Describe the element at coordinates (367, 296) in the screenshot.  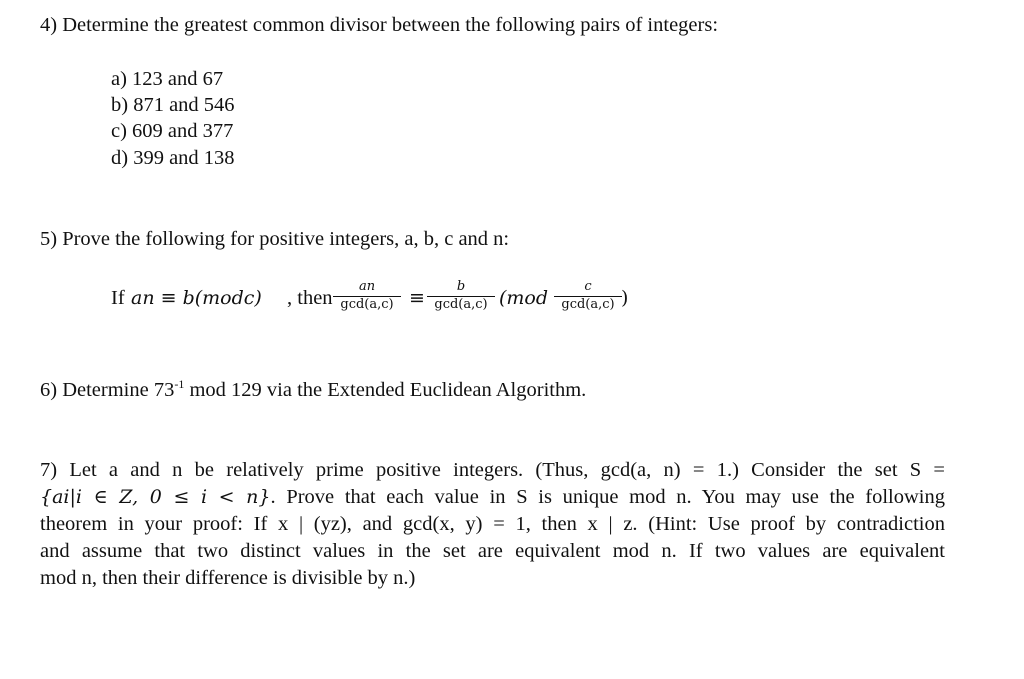
I see `fraction-an-over-gcd: an gcd(a,c)` at that location.